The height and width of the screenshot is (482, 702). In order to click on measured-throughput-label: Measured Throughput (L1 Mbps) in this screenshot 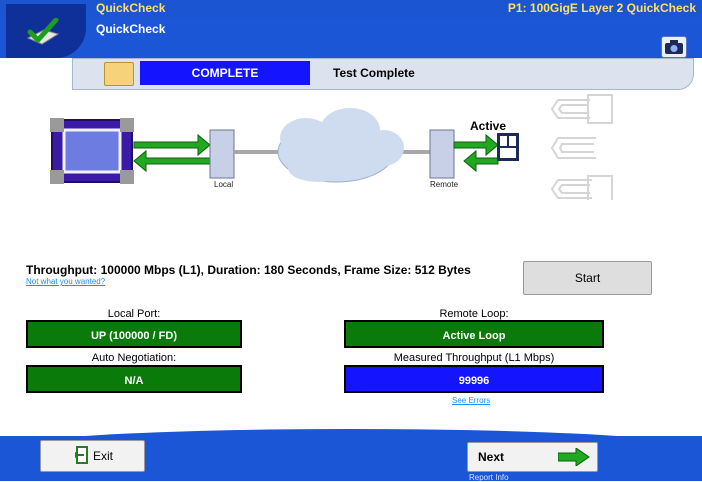, I will do `click(474, 358)`.